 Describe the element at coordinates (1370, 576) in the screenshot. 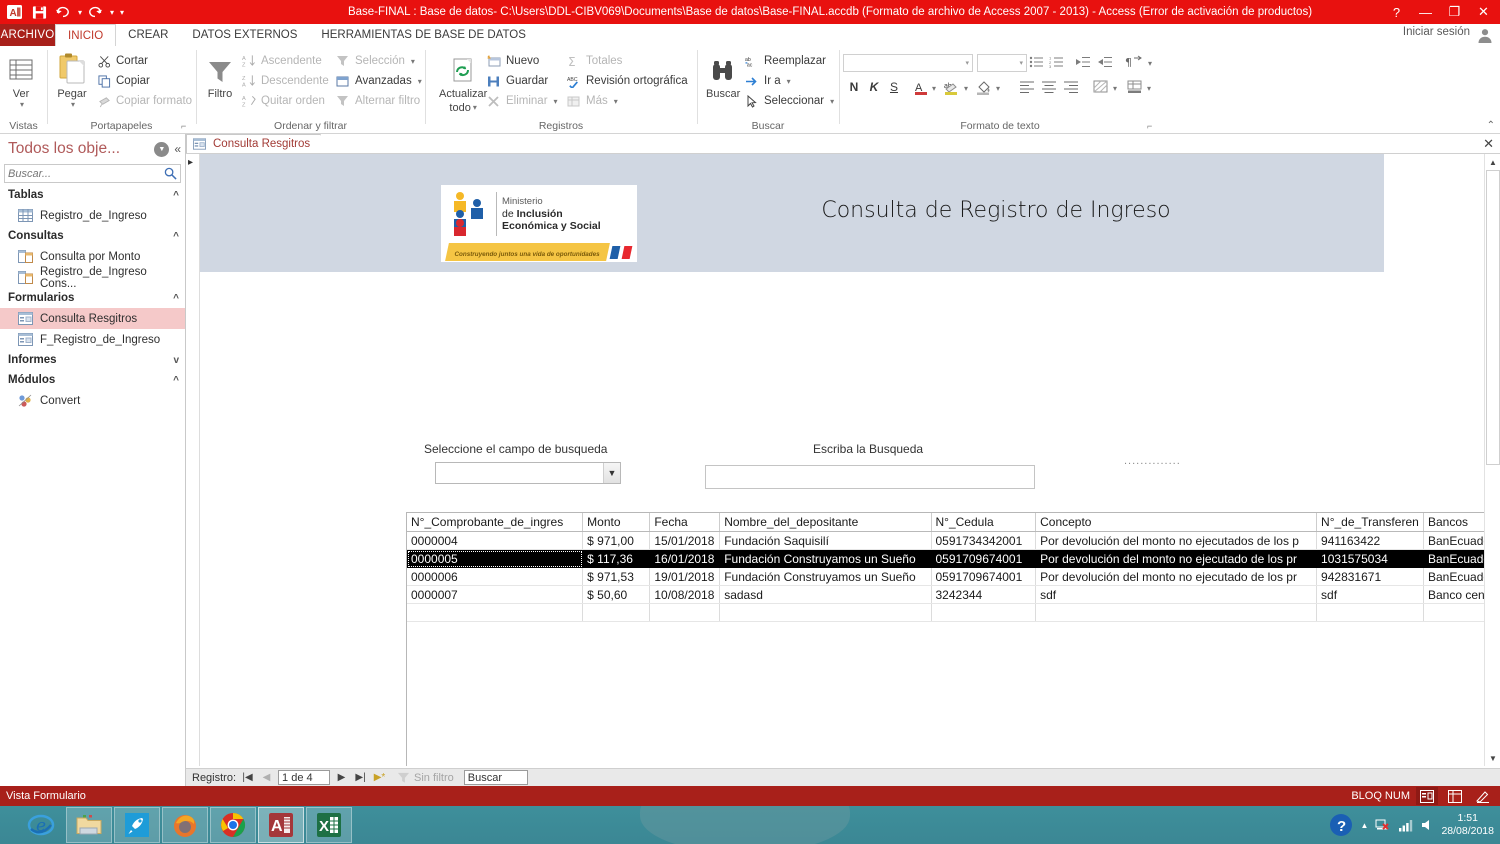

I see `cell-transferencia: 942831671` at that location.